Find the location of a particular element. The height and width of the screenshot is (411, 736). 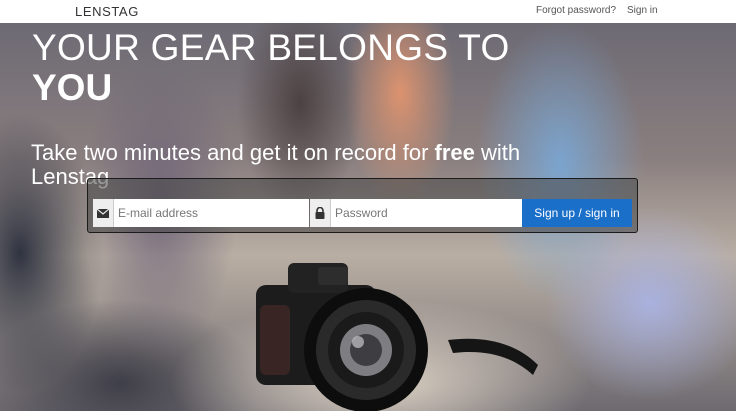

subline-free-emphasis: free is located at coordinates (454, 152).